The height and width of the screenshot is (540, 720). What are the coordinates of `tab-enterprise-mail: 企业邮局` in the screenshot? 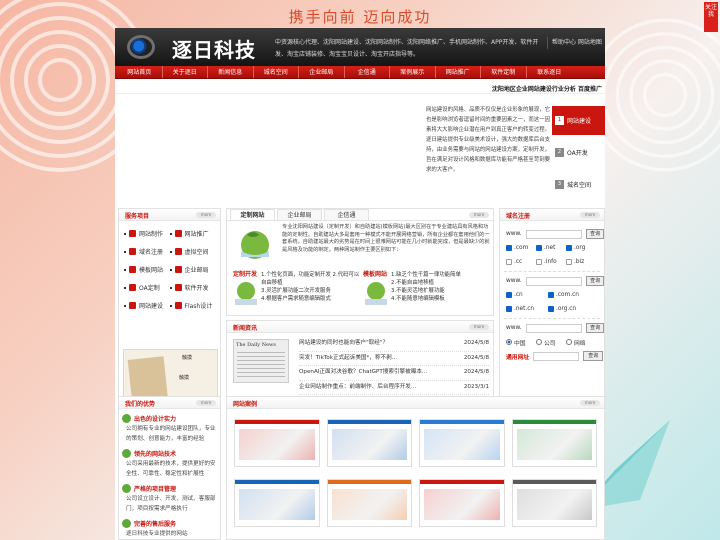 It's located at (299, 214).